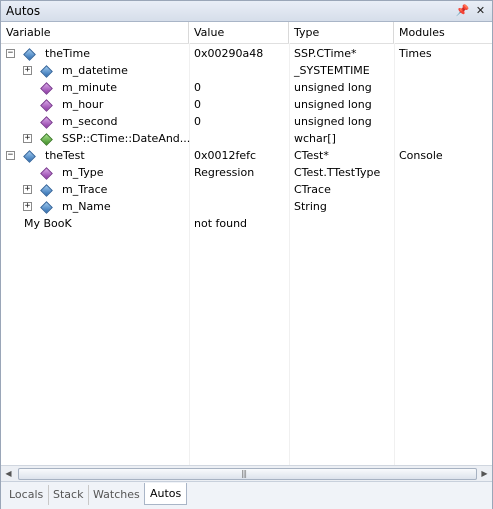 The image size is (493, 509). What do you see at coordinates (246, 70) in the screenshot?
I see `table-row: + m_datetime _SYSTEMTIME` at bounding box center [246, 70].